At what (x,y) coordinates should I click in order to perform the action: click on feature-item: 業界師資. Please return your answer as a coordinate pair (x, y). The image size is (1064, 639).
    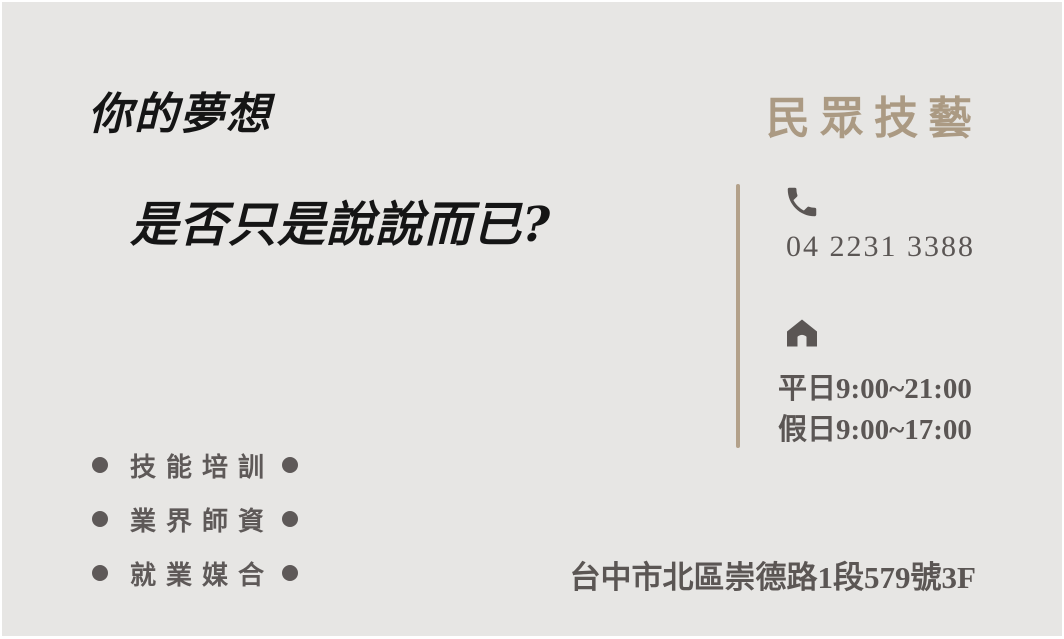
    Looking at the image, I should click on (195, 519).